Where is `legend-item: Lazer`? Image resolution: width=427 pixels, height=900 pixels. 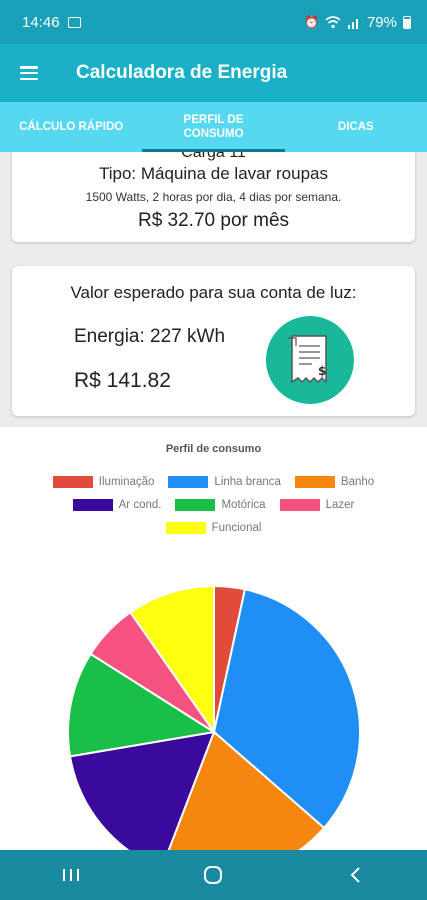
legend-item: Lazer is located at coordinates (317, 505).